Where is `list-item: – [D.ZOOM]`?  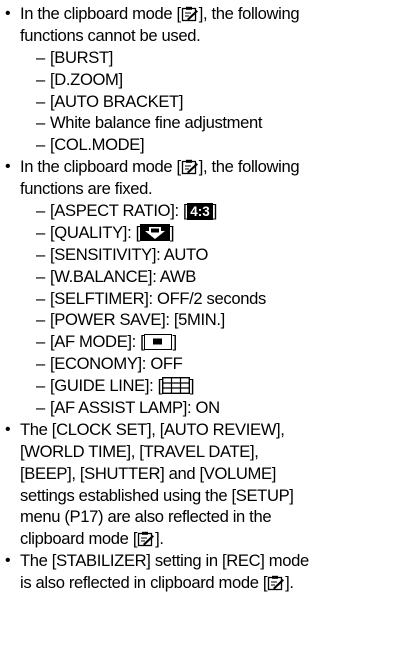
list-item: – [D.ZOOM] is located at coordinates (79, 79).